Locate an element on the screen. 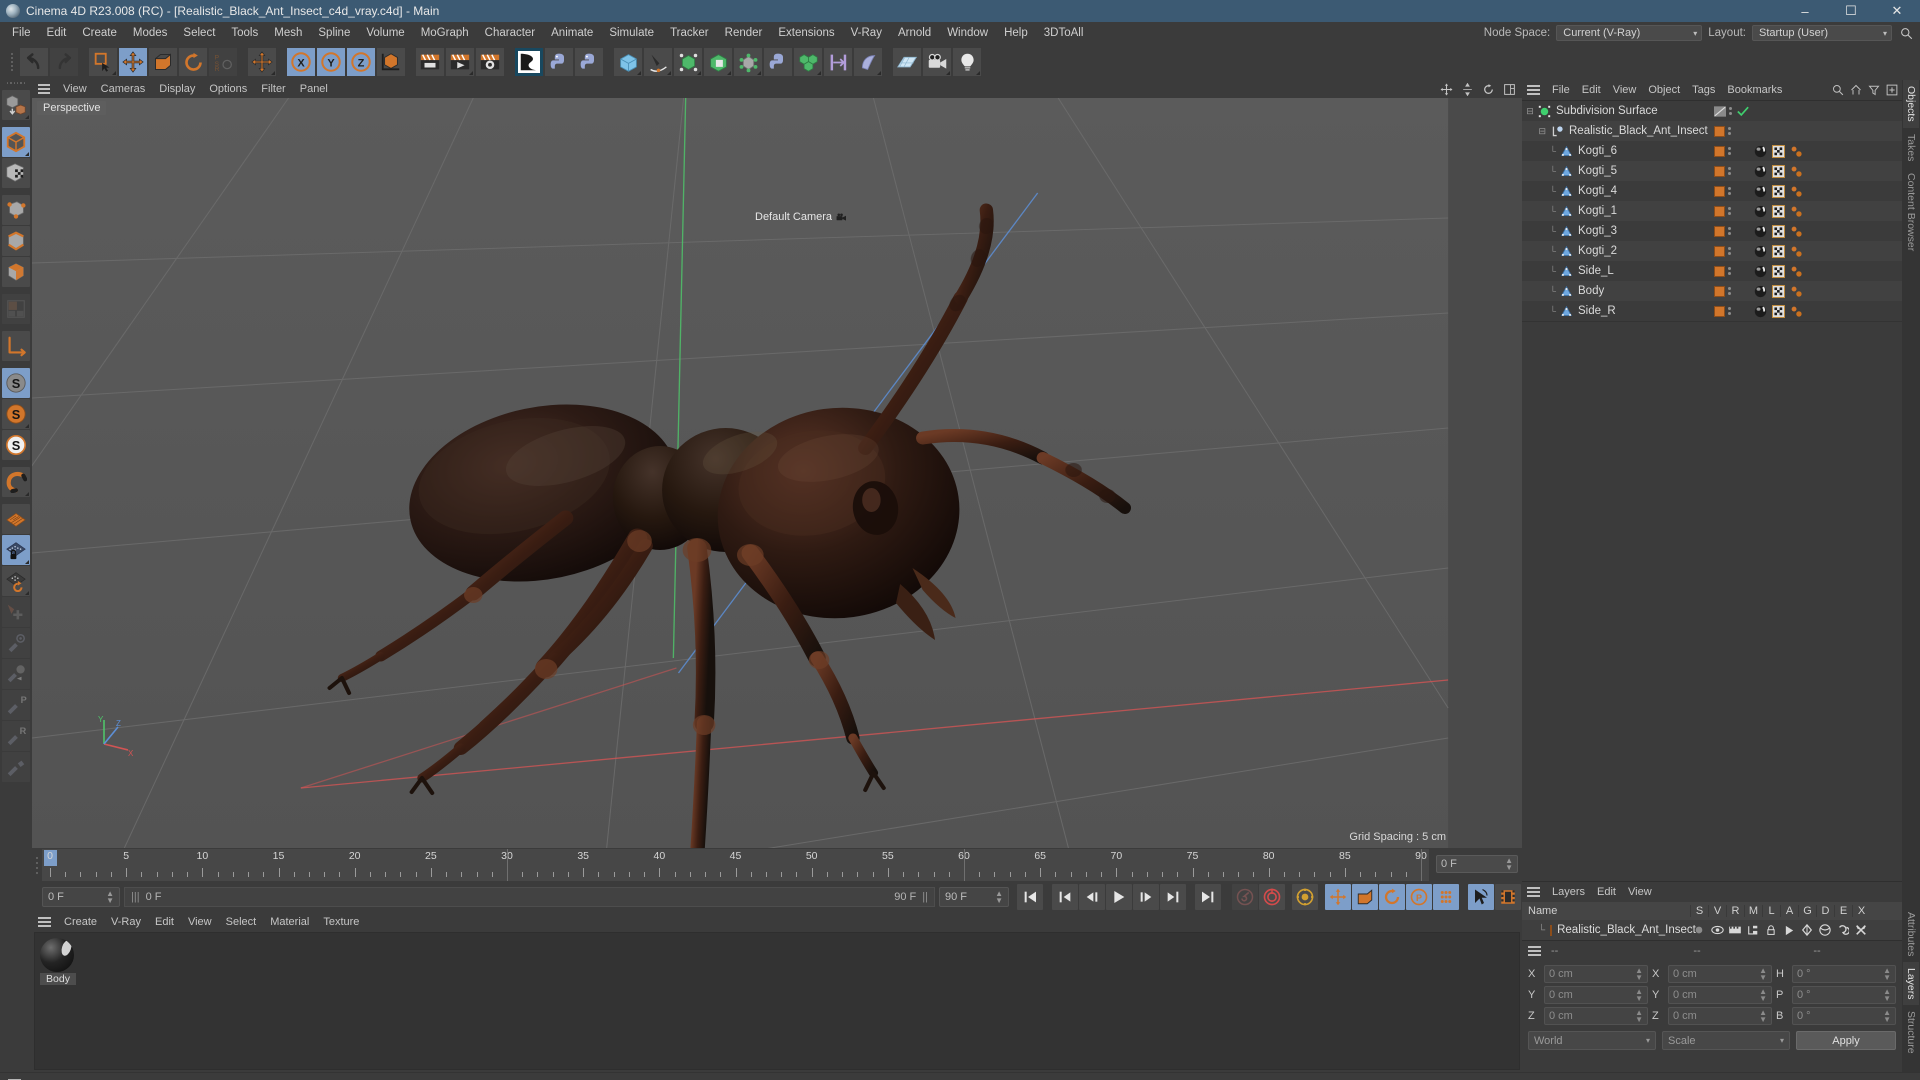 This screenshot has height=1080, width=1920. material-menu-create: Create is located at coordinates (80, 922).